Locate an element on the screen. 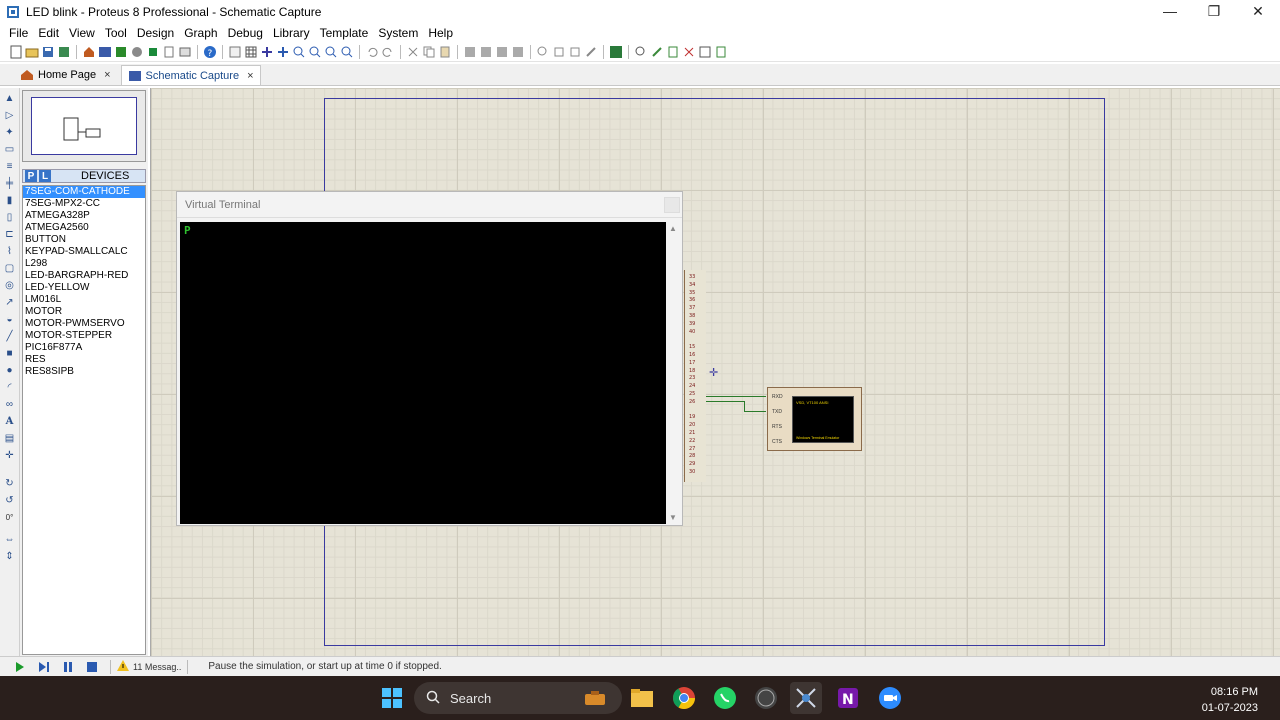  chrome-icon is located at coordinates (684, 698).